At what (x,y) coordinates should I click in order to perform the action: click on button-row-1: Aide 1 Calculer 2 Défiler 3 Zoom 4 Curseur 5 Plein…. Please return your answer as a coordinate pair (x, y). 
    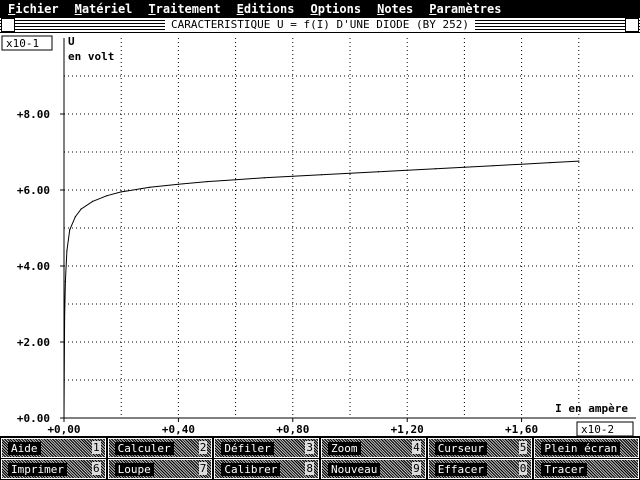
    Looking at the image, I should click on (320, 448).